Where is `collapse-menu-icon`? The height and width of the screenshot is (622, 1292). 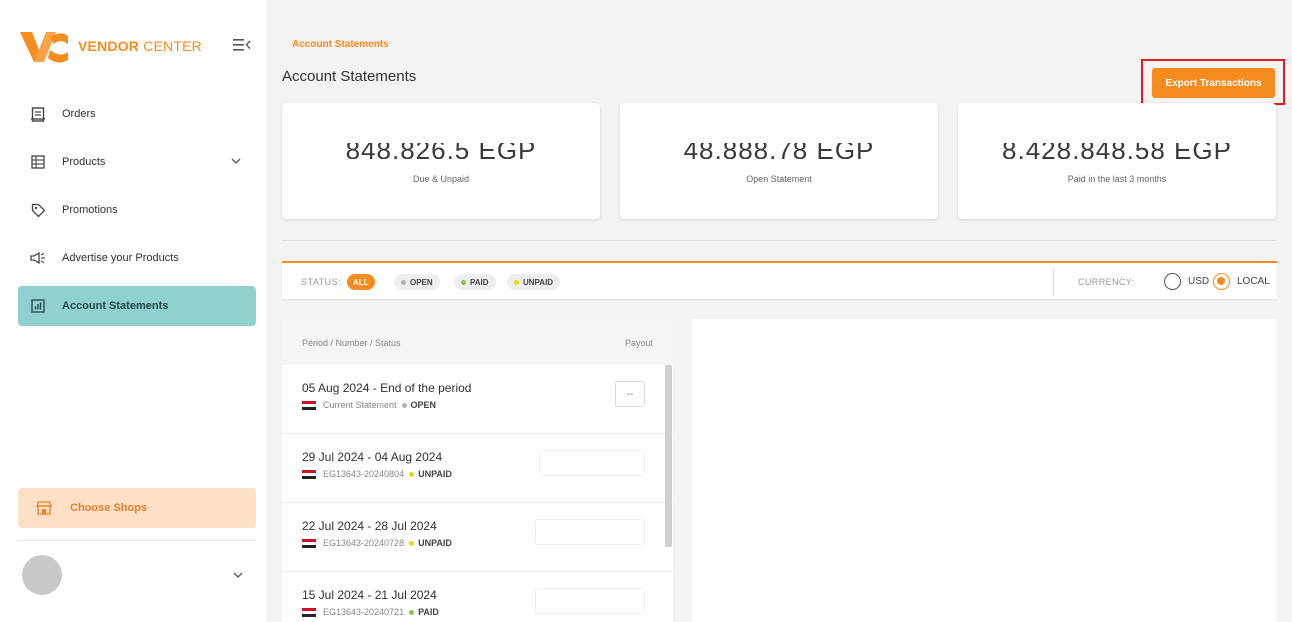
collapse-menu-icon is located at coordinates (242, 45).